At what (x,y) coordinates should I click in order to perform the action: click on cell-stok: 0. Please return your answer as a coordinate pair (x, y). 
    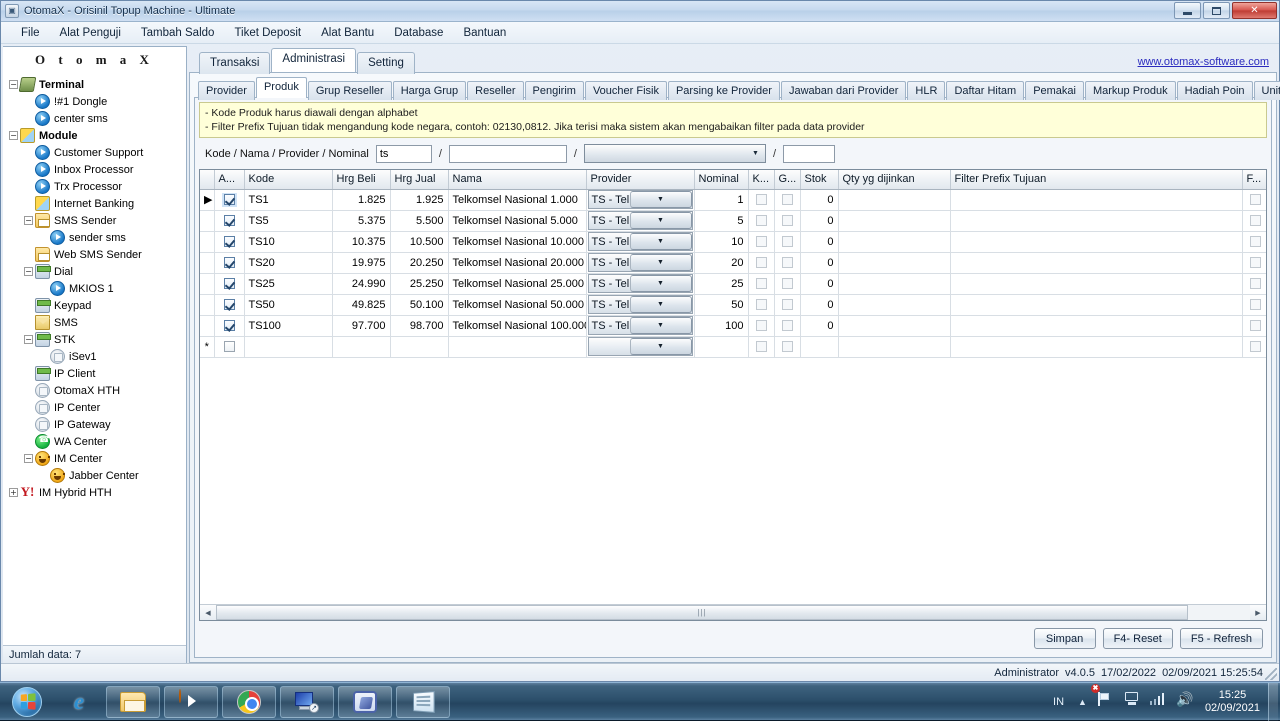
    Looking at the image, I should click on (819, 221).